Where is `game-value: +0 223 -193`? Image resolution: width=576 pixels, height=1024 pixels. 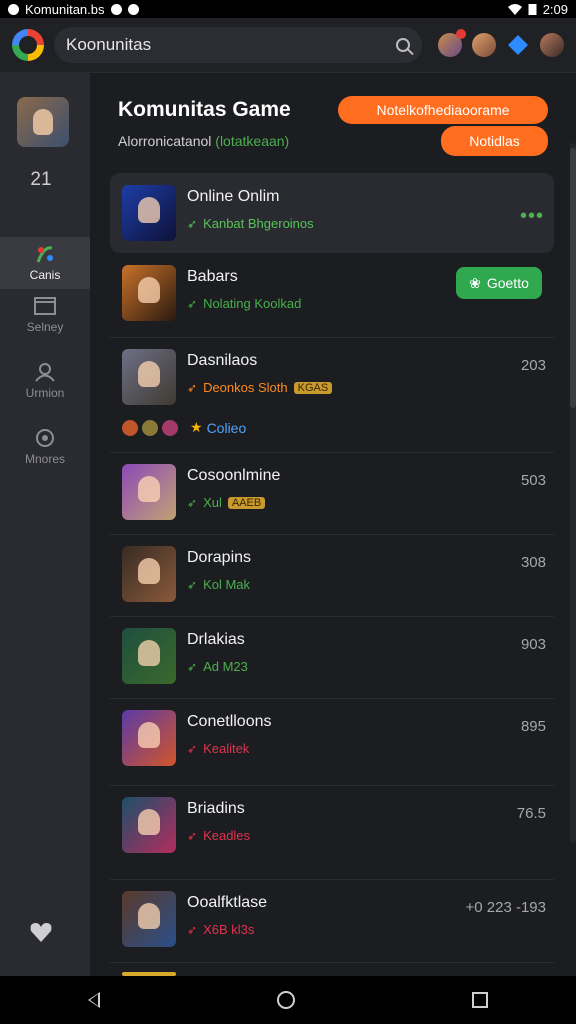
game-value: +0 223 -193 is located at coordinates (506, 907).